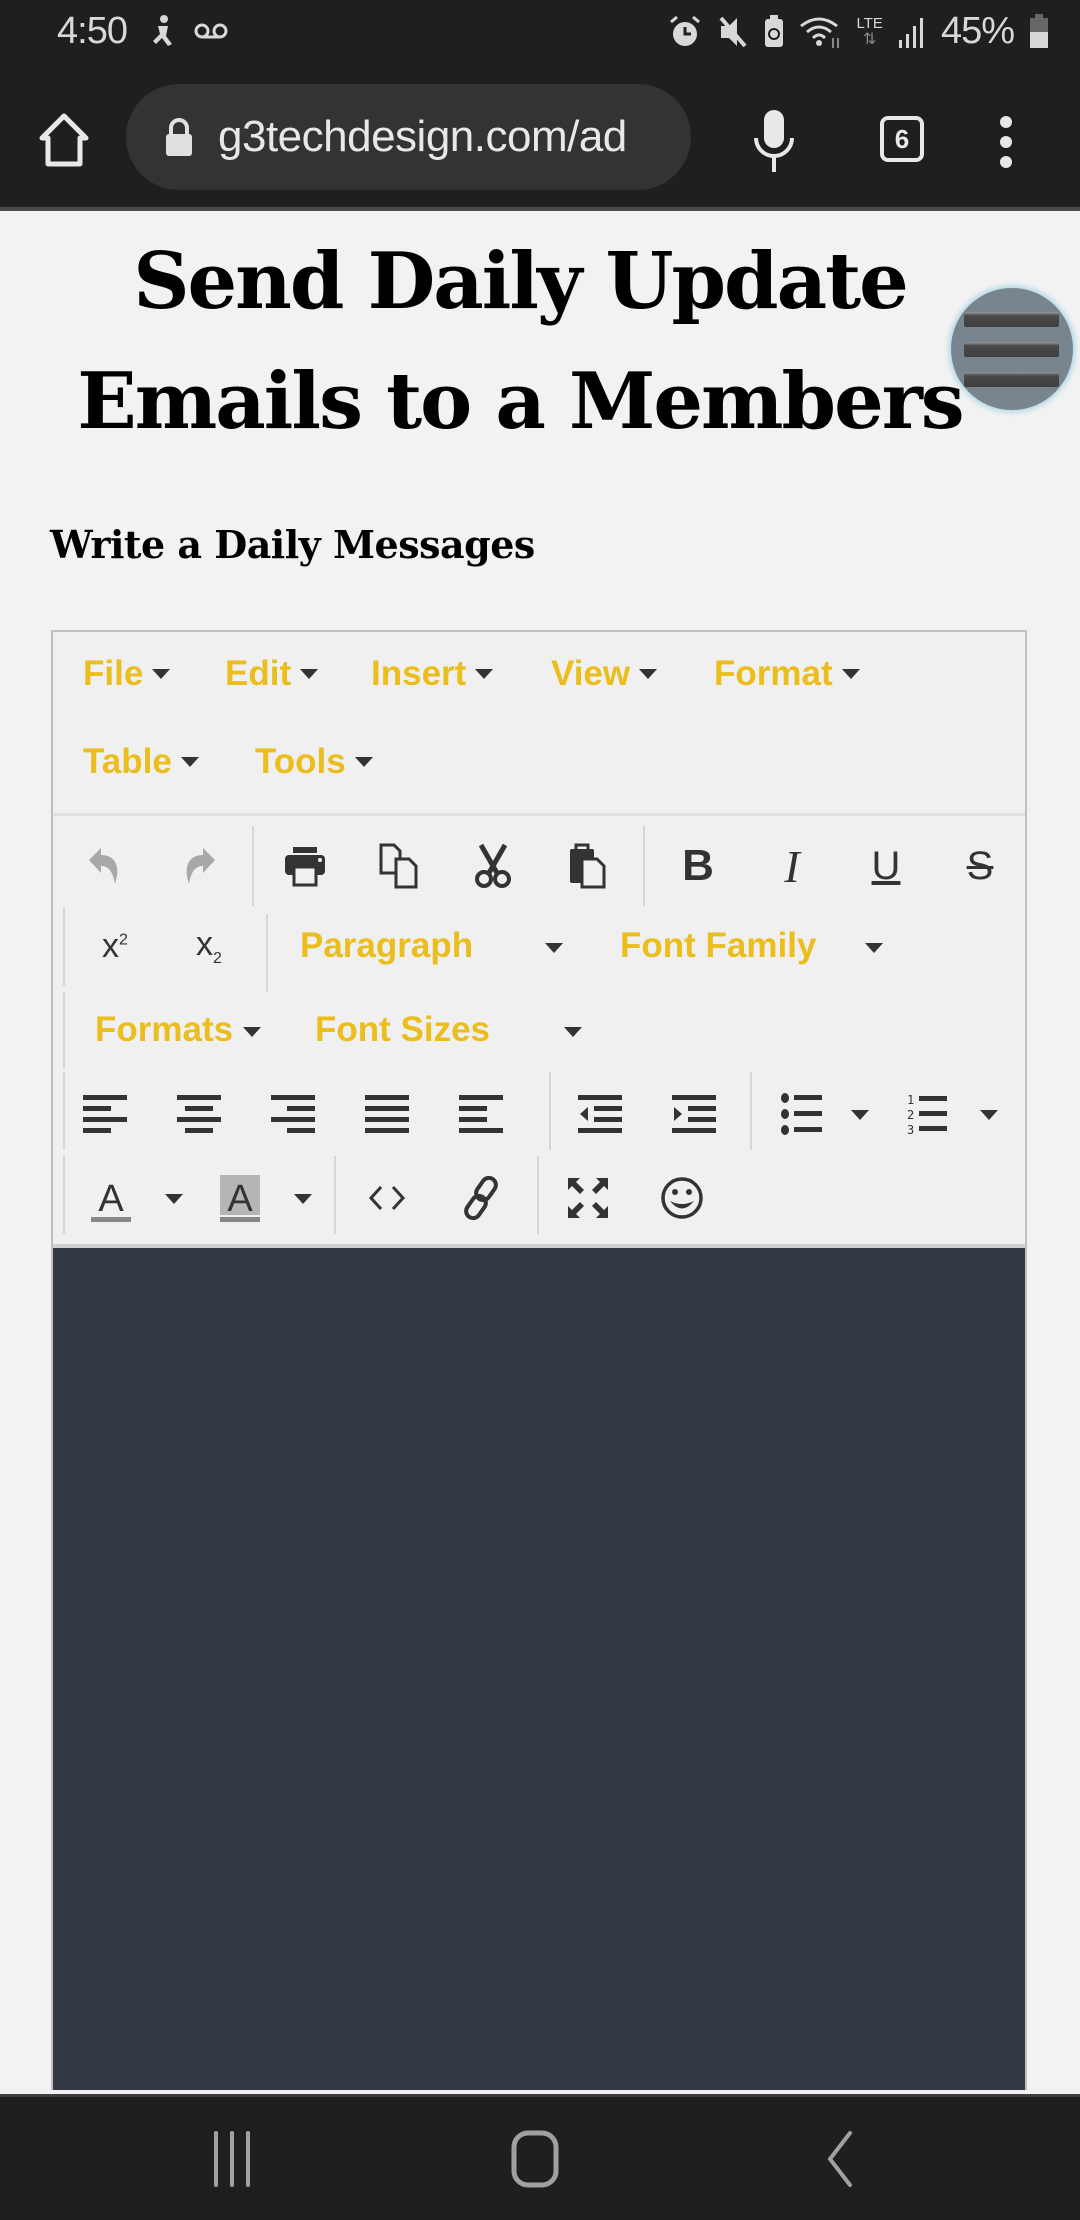  I want to click on emoticons-button, so click(682, 1198).